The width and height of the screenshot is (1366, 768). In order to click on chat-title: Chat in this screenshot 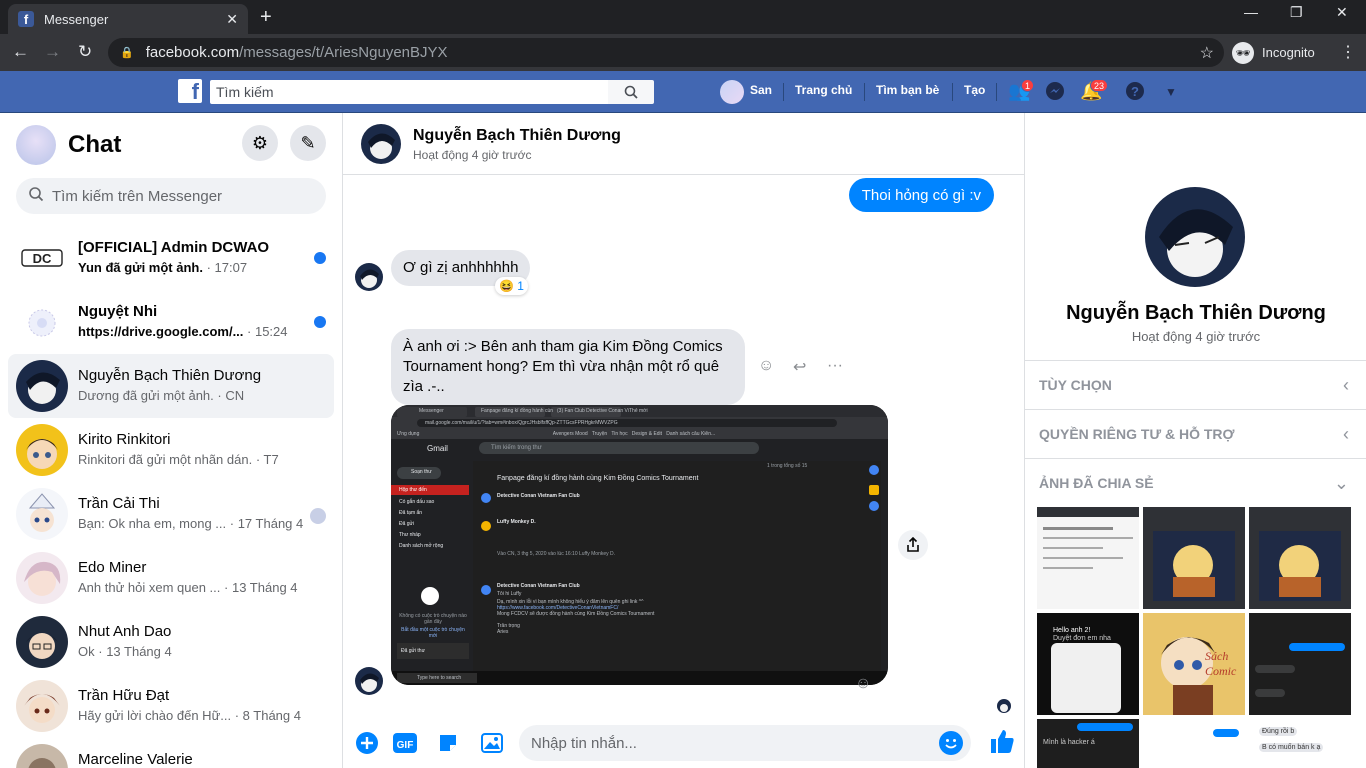, I will do `click(95, 144)`.